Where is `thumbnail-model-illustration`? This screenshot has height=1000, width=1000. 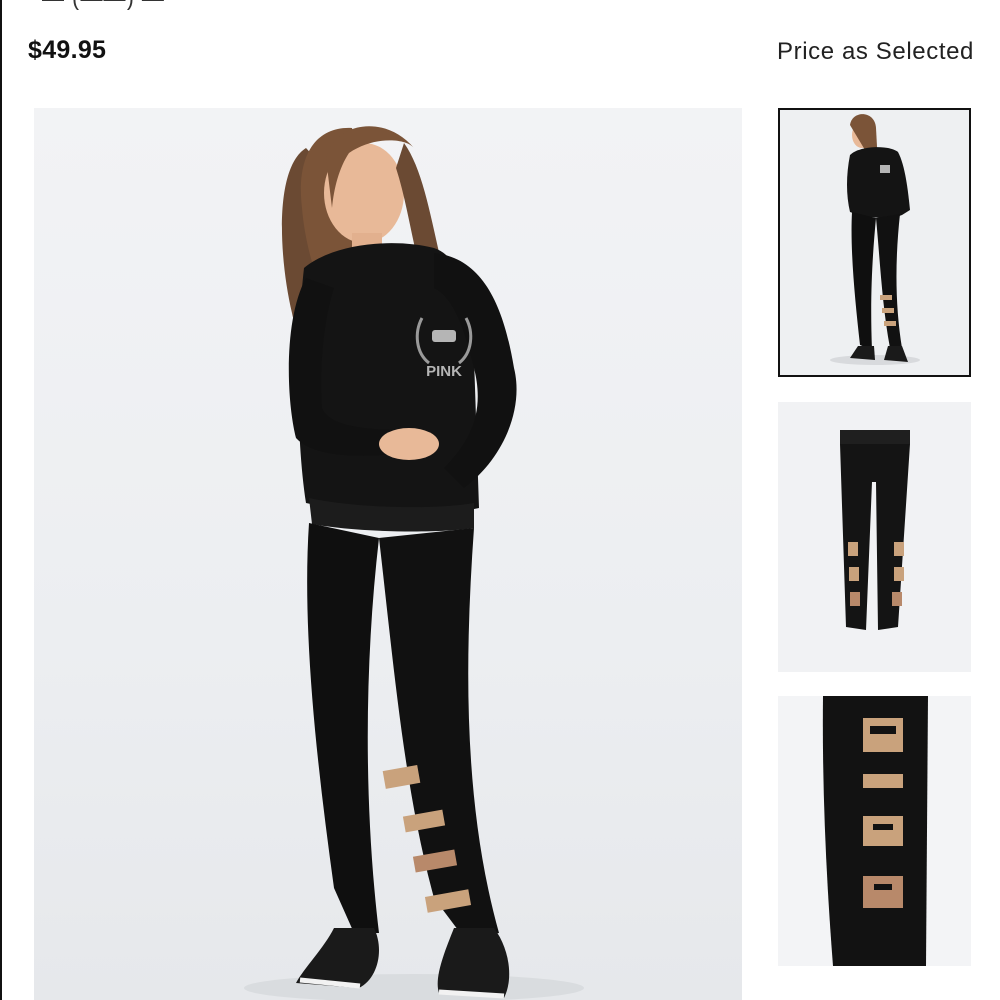 thumbnail-model-illustration is located at coordinates (874, 242).